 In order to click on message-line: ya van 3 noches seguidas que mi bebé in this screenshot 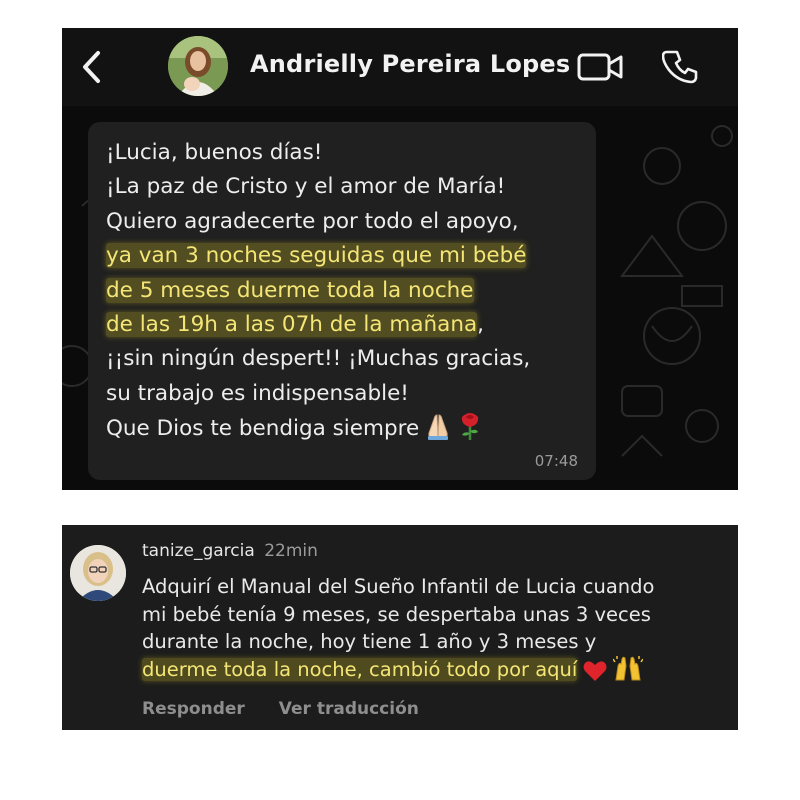, I will do `click(318, 256)`.